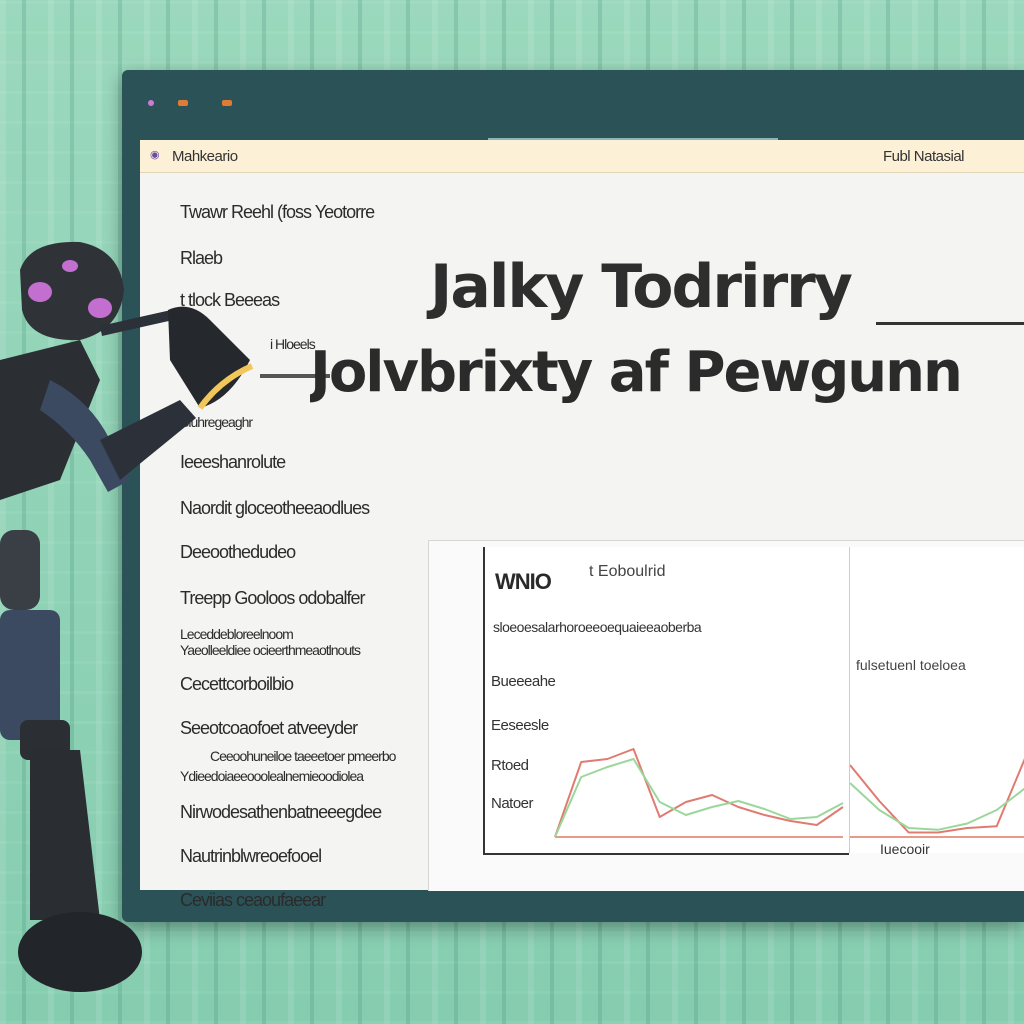 The height and width of the screenshot is (1024, 1024). I want to click on mini-chart-label: fulsetuenl toeloea, so click(911, 665).